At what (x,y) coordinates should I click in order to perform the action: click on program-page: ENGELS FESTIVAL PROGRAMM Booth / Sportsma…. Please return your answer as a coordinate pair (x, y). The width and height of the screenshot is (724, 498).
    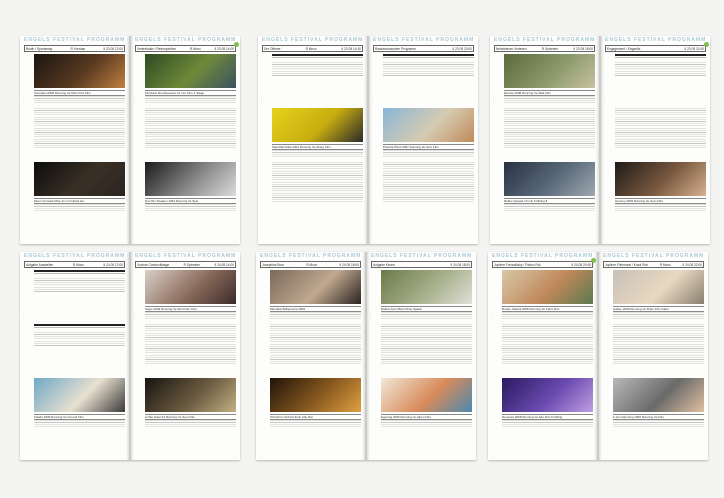
    Looking at the image, I should click on (74, 140).